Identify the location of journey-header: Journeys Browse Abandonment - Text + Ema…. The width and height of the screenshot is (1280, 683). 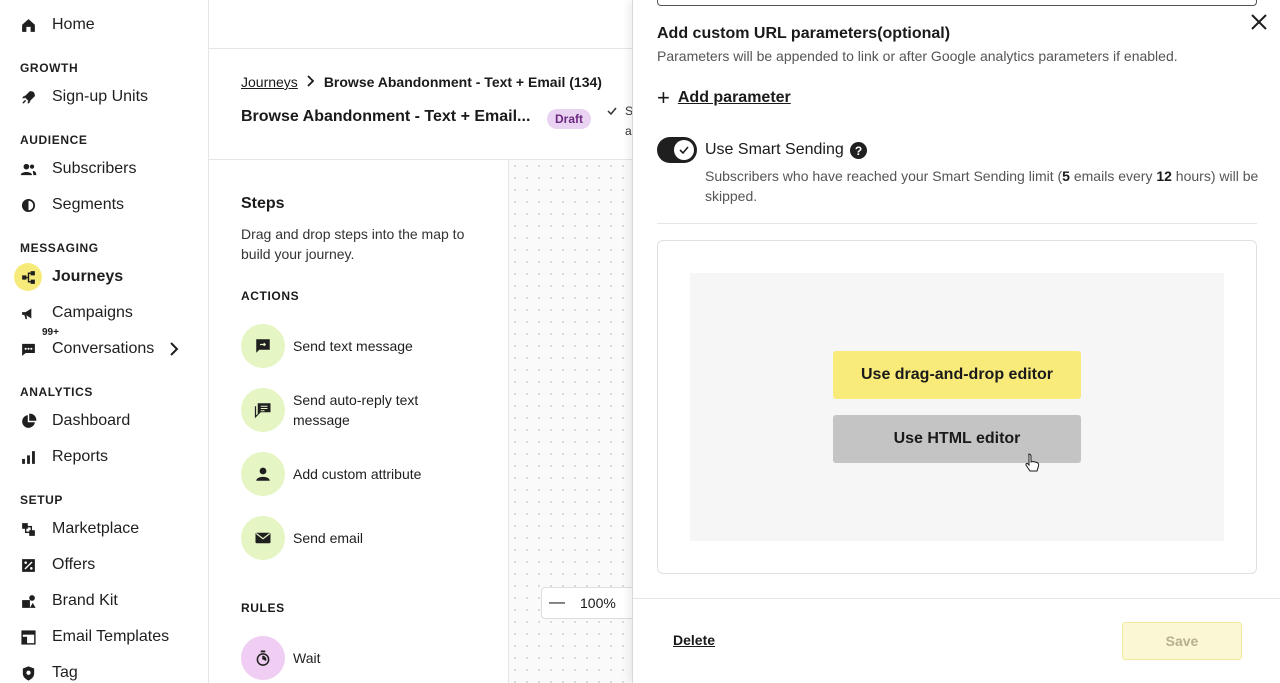
(421, 104).